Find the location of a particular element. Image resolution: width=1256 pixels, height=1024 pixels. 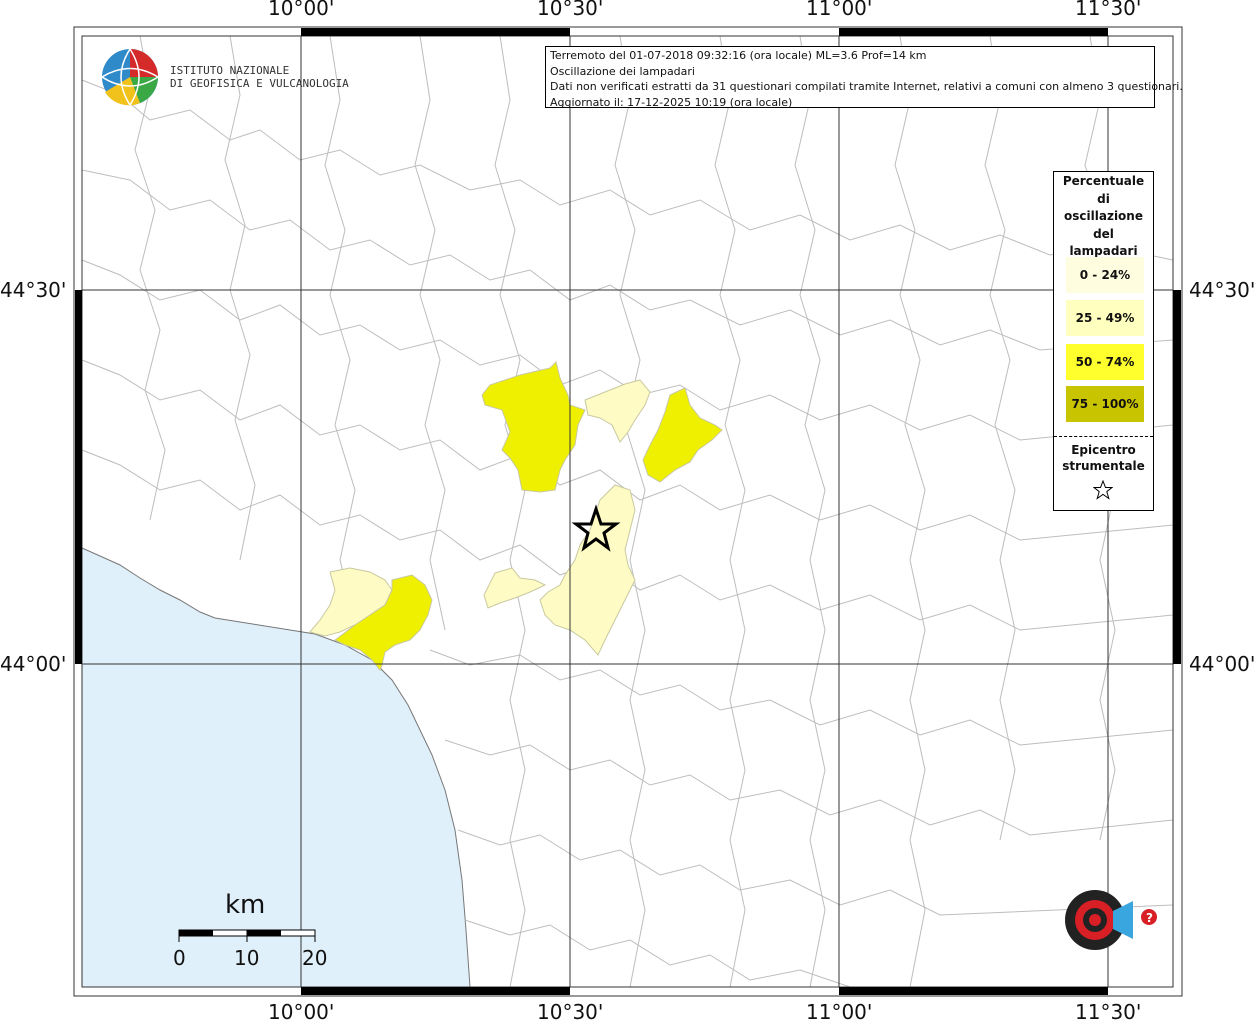

lon-label-top-1: 10°00' is located at coordinates (301, 10).